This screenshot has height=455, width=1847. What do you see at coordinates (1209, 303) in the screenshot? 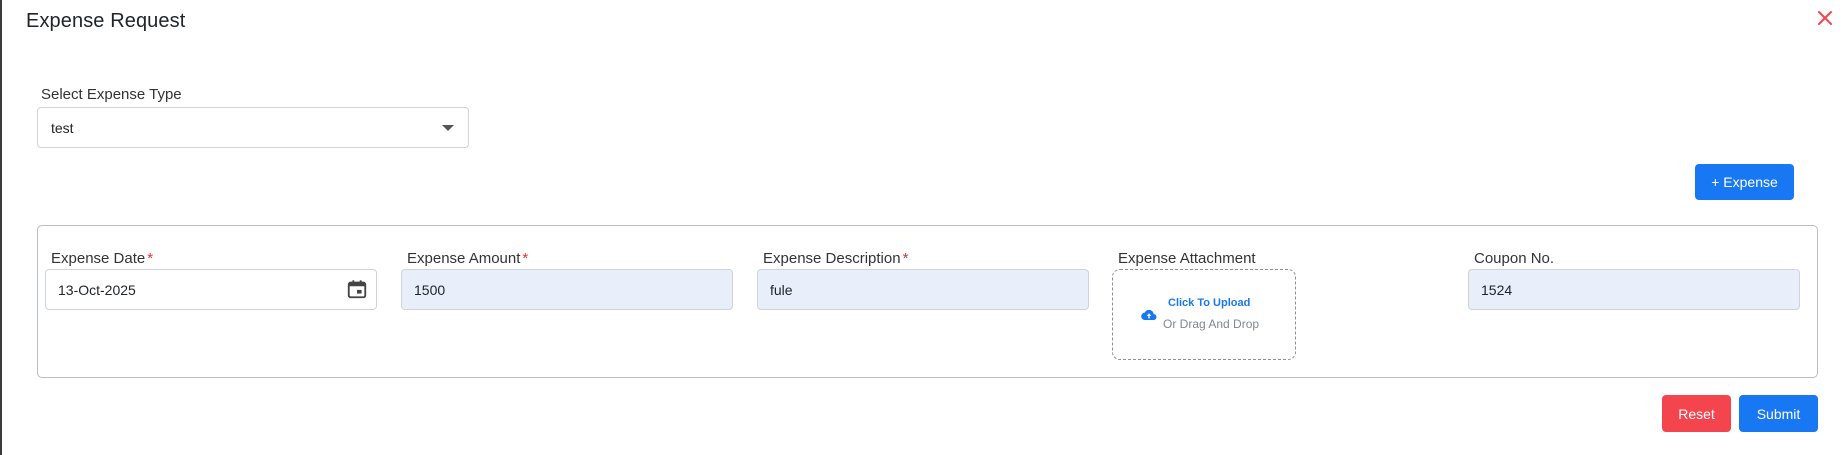
I see `click-to-upload-text: Click To Upload` at bounding box center [1209, 303].